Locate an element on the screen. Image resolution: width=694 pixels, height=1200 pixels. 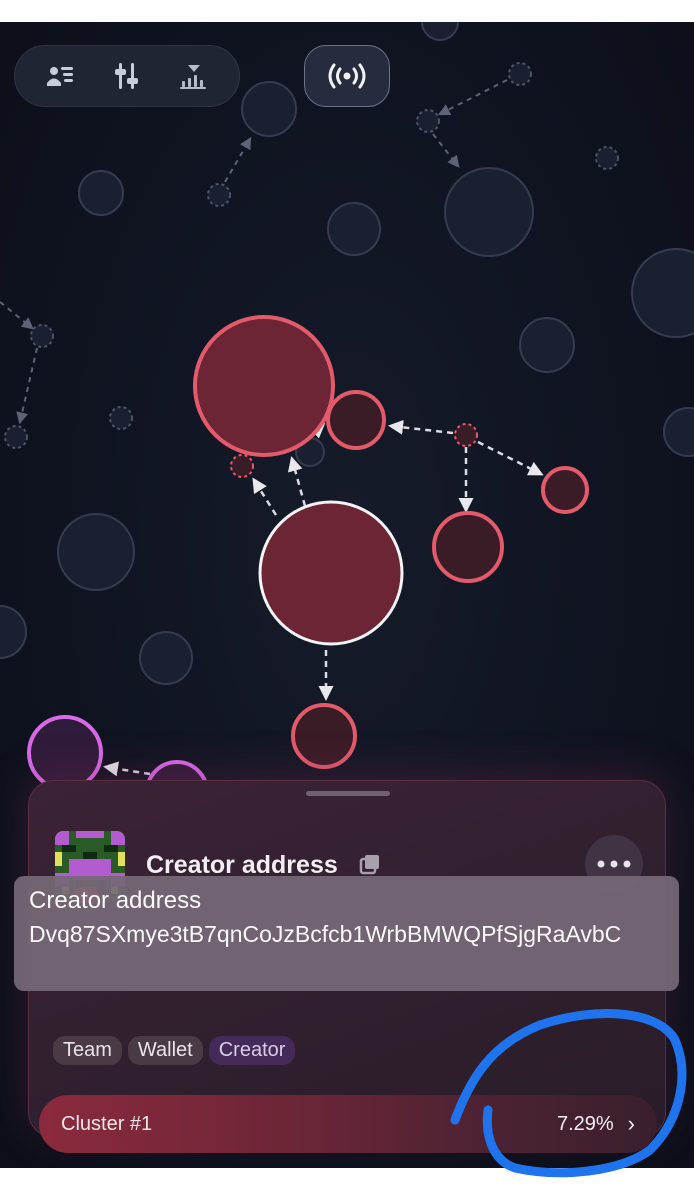
contact-list-button is located at coordinates (60, 76).